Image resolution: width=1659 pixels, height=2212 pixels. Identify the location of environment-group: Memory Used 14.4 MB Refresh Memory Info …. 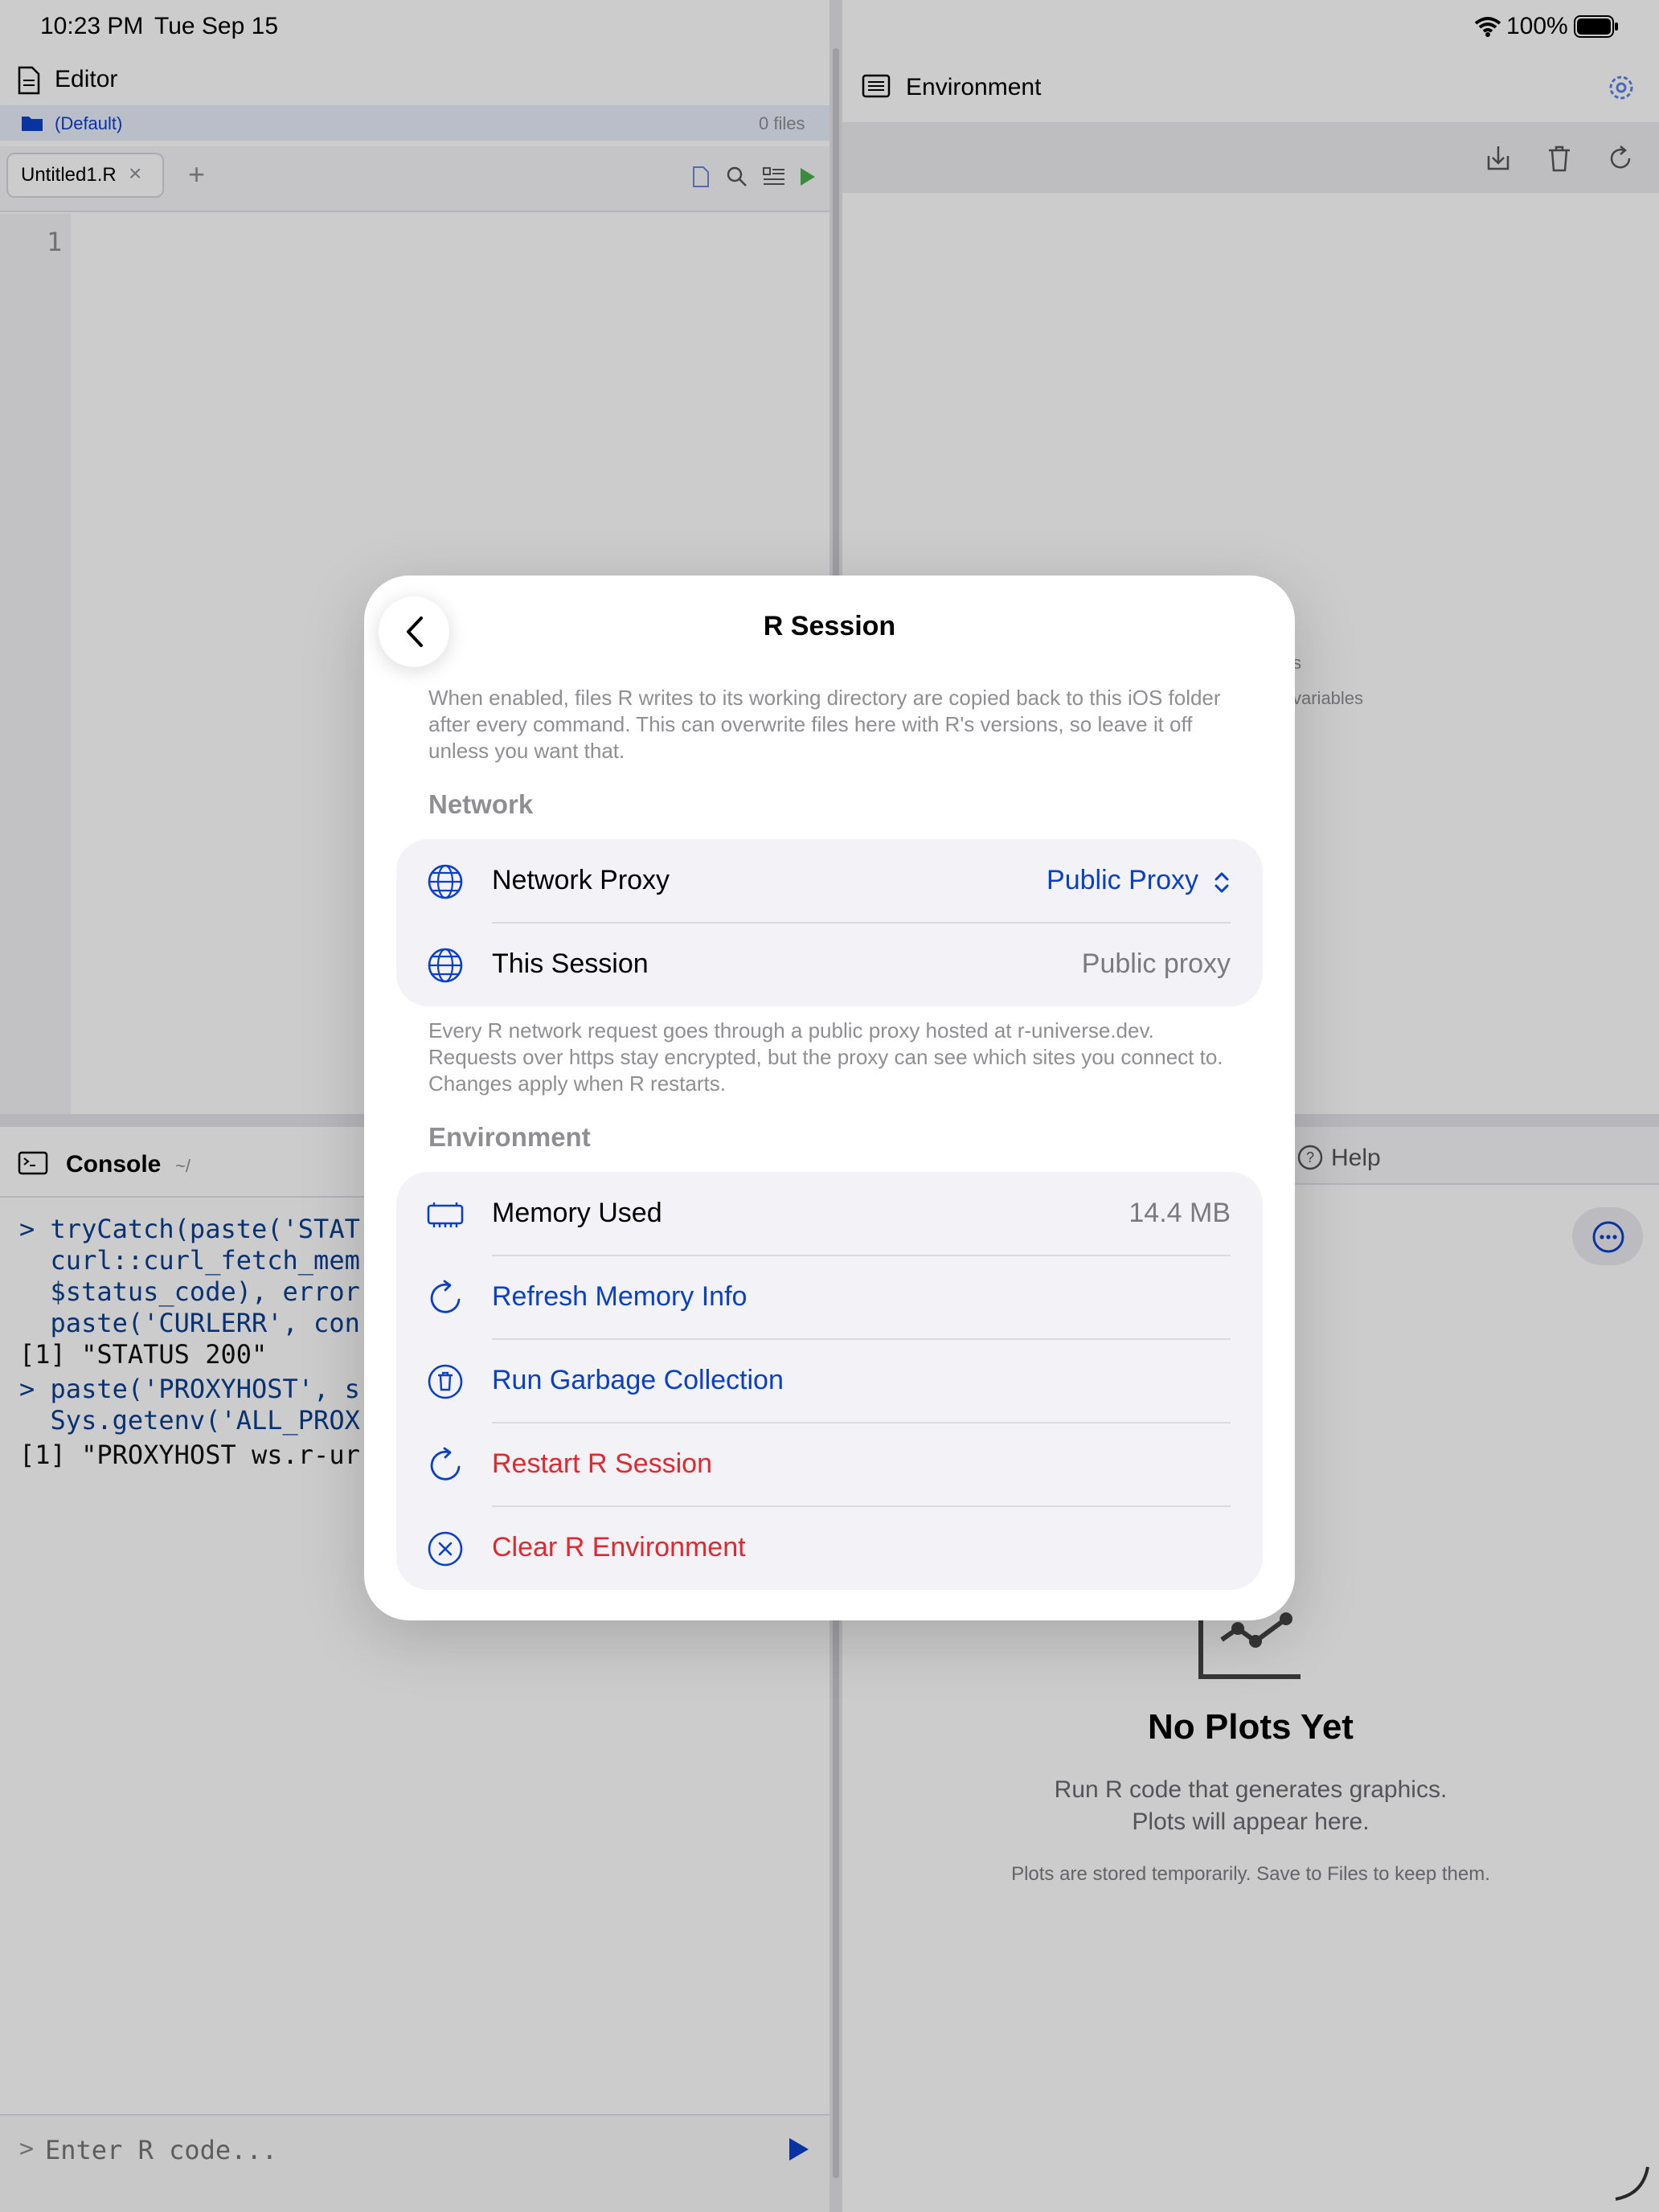
(829, 1381).